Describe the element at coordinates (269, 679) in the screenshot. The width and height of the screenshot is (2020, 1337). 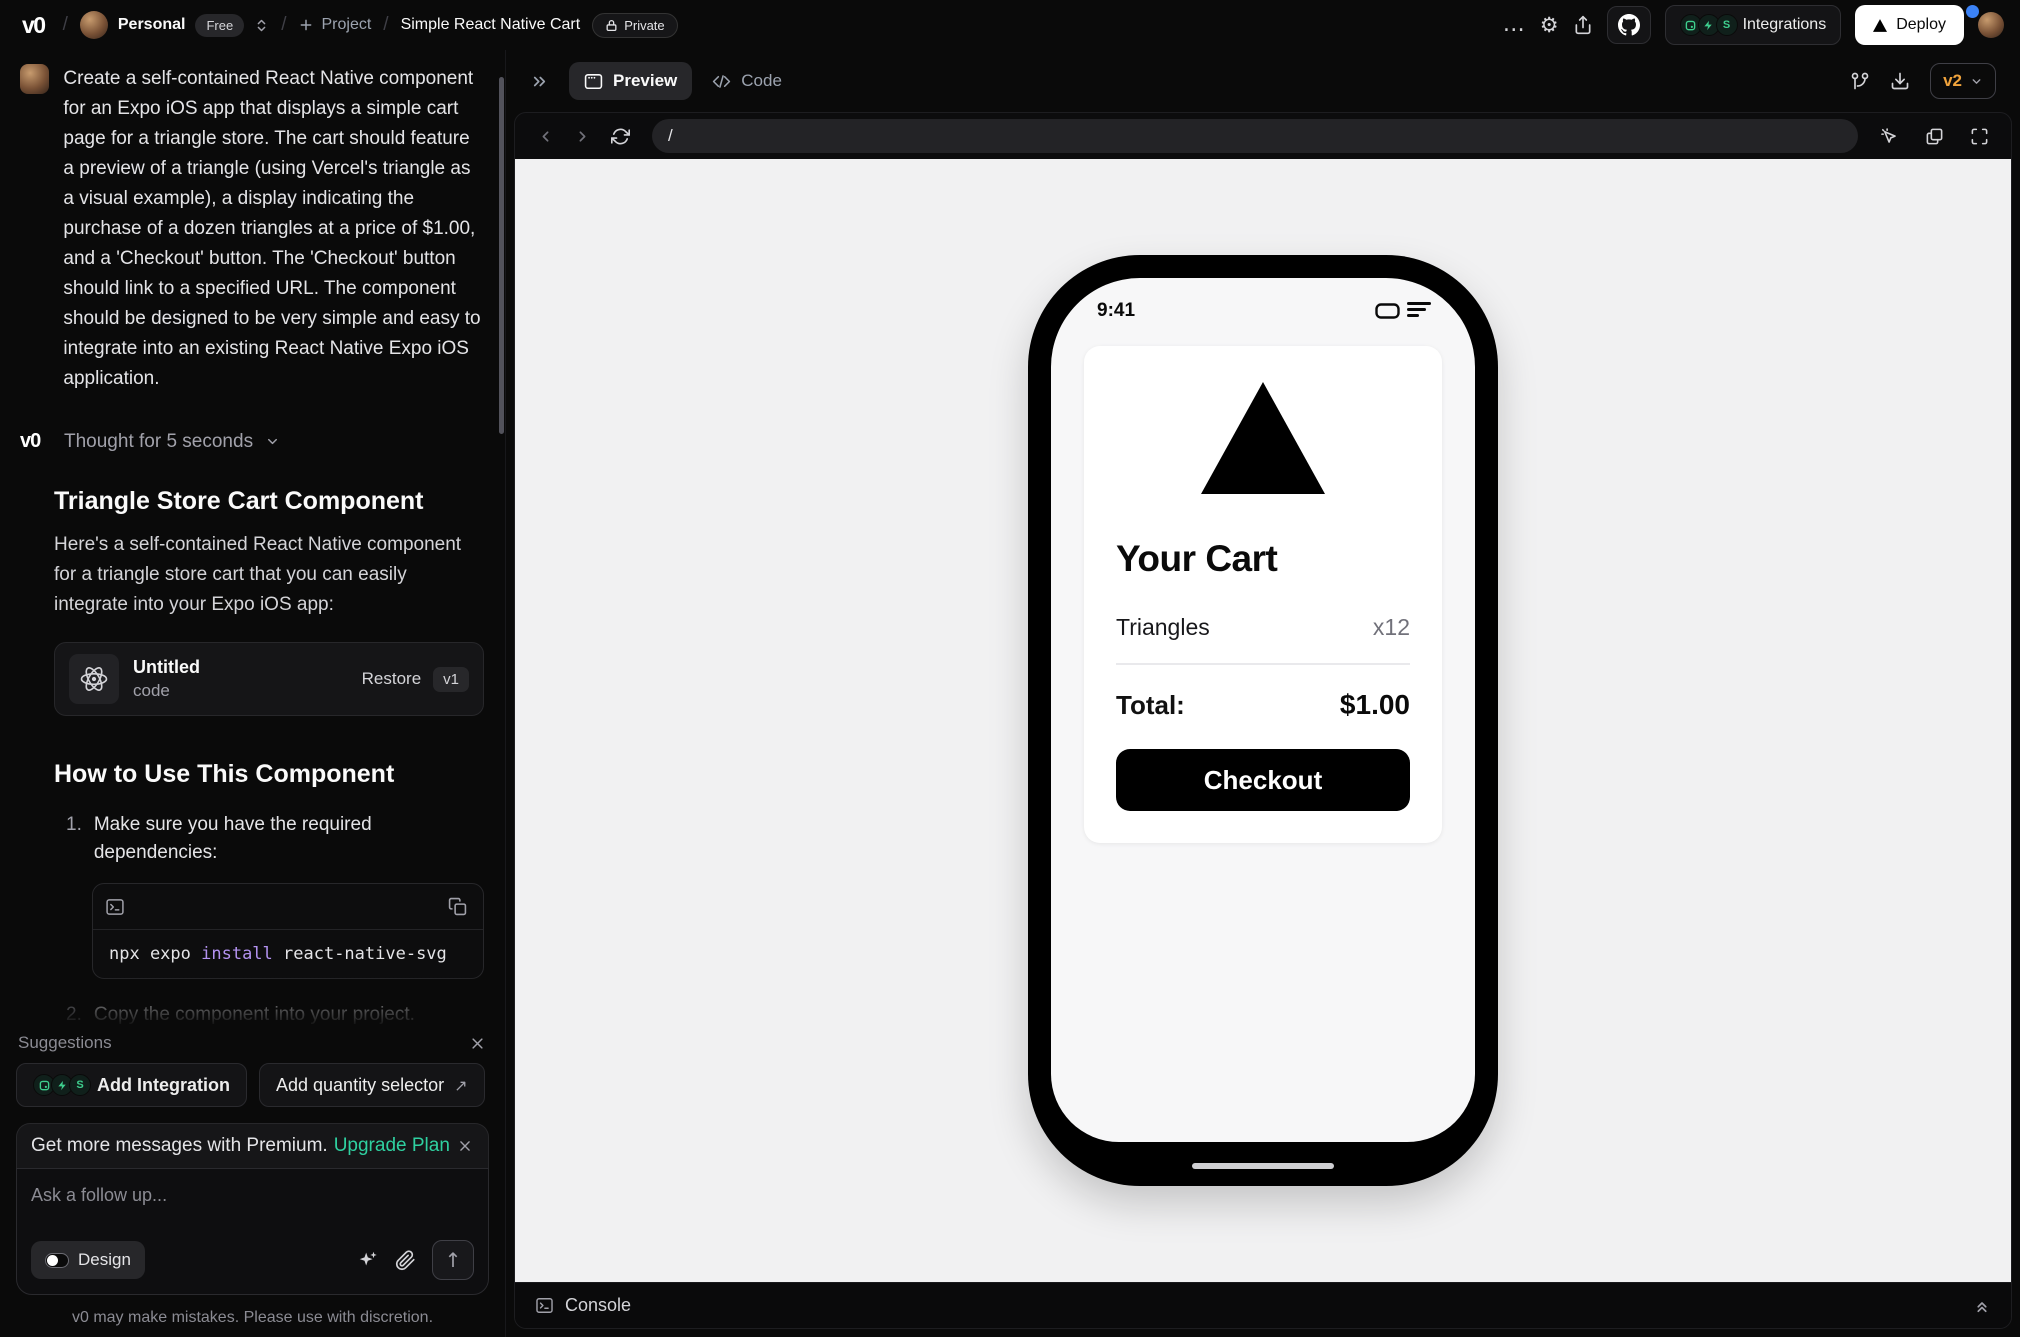
I see `code-version-card: Untitled code Restore v1` at that location.